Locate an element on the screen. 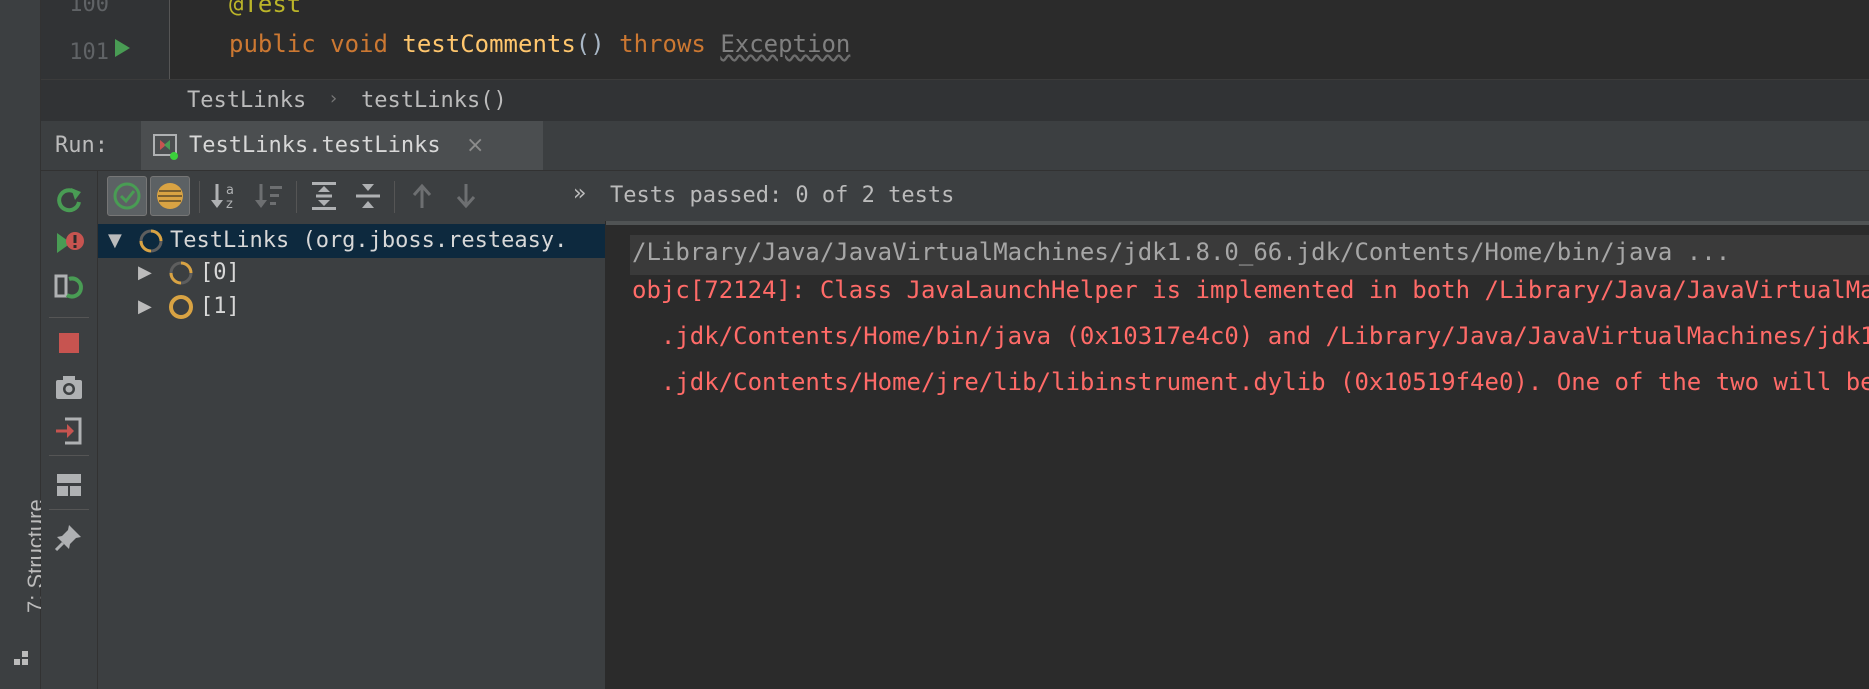 This screenshot has height=689, width=1869. method-name-token: testComments is located at coordinates (489, 44).